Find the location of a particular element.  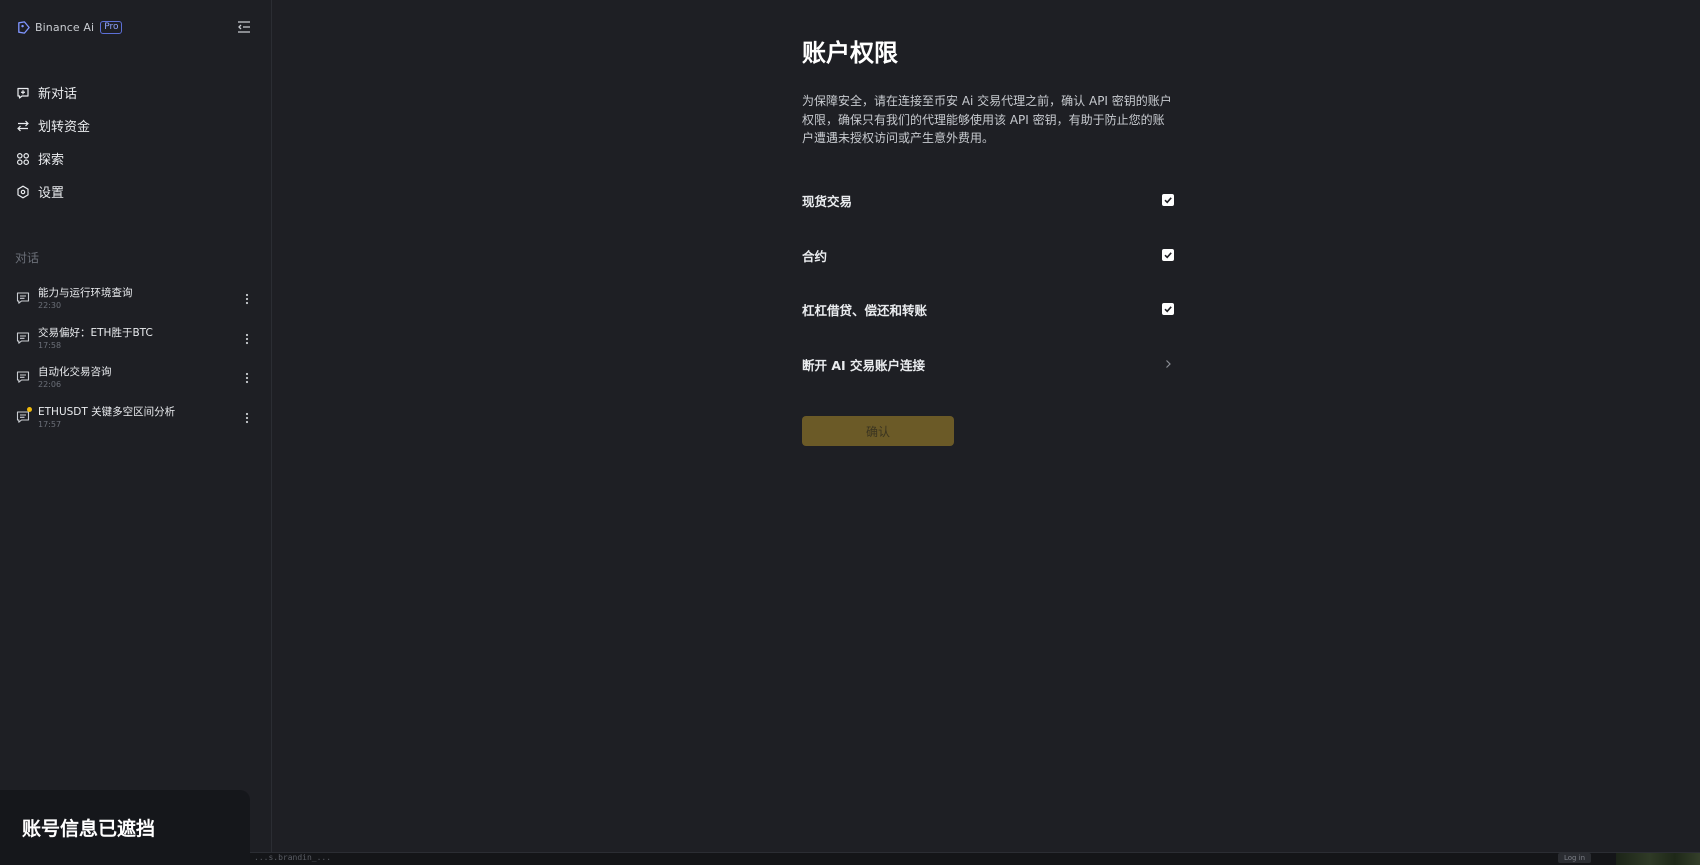

permission-label: 杠杠借贷、偿还和转账 is located at coordinates (865, 310).